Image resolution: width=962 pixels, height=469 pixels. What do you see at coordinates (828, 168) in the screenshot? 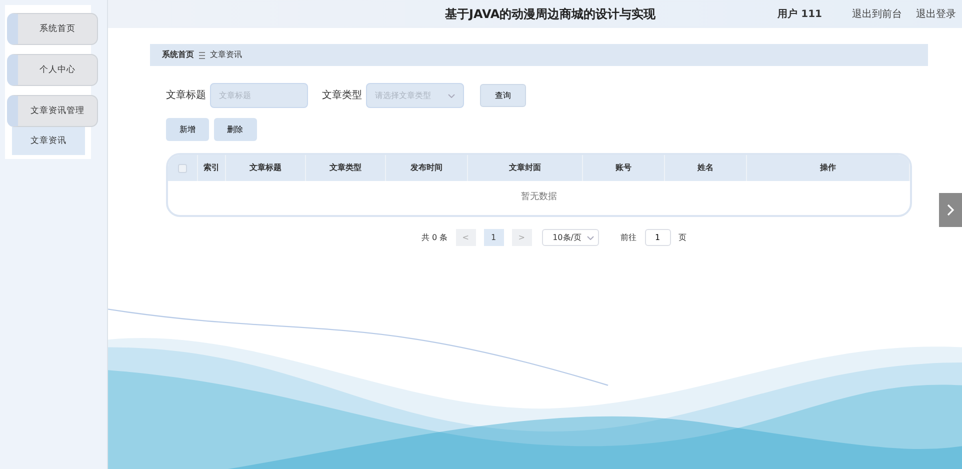
I see `column-header: 操作` at bounding box center [828, 168].